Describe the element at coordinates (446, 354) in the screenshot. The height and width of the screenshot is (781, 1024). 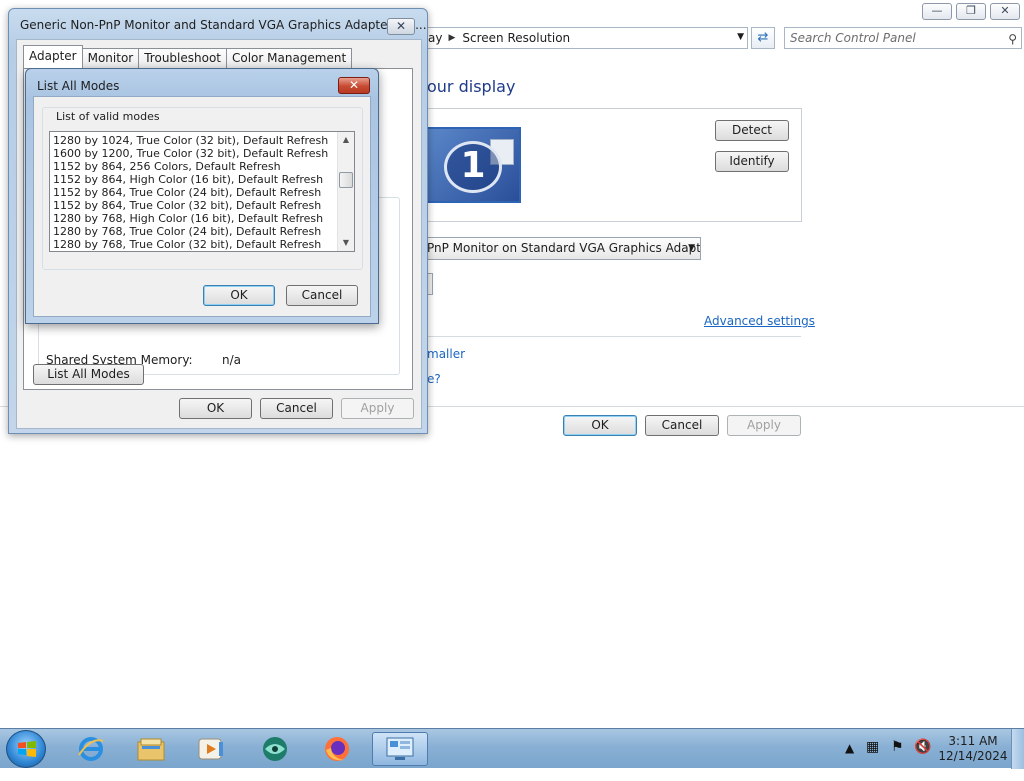
I see `text-size-link: maller` at that location.